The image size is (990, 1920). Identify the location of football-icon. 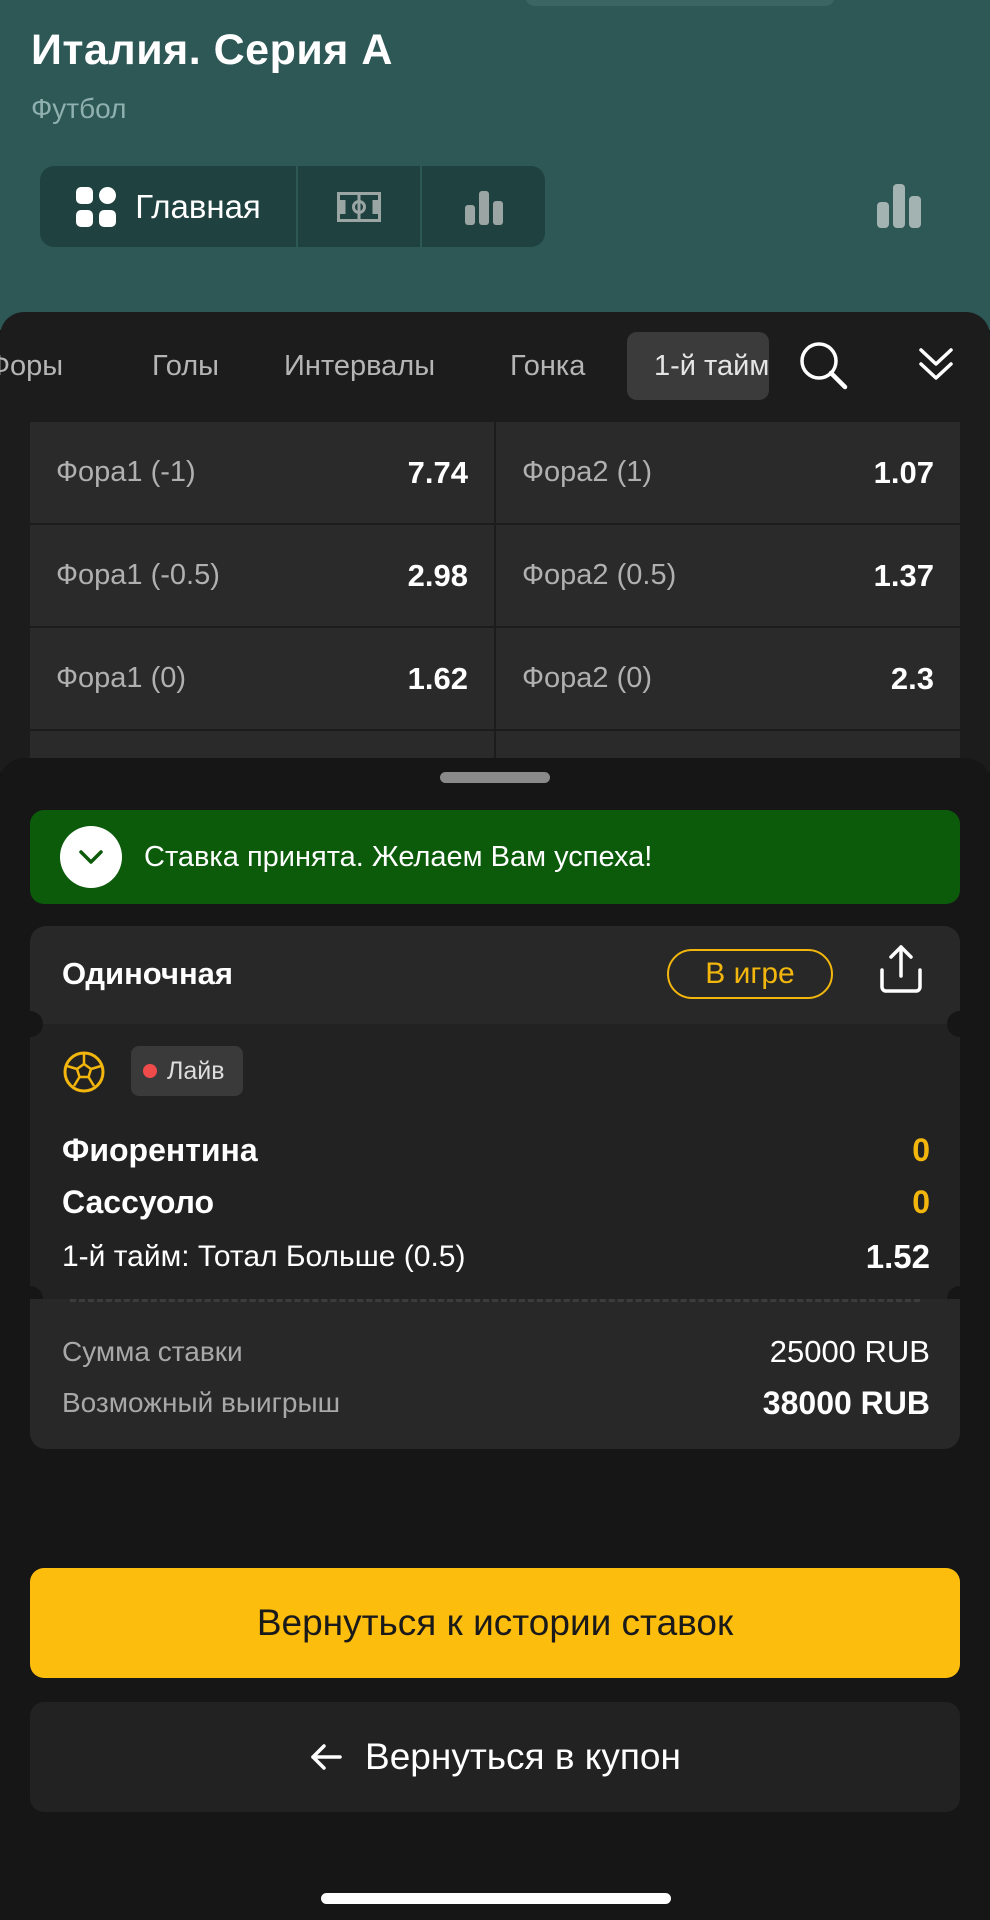
(84, 1072).